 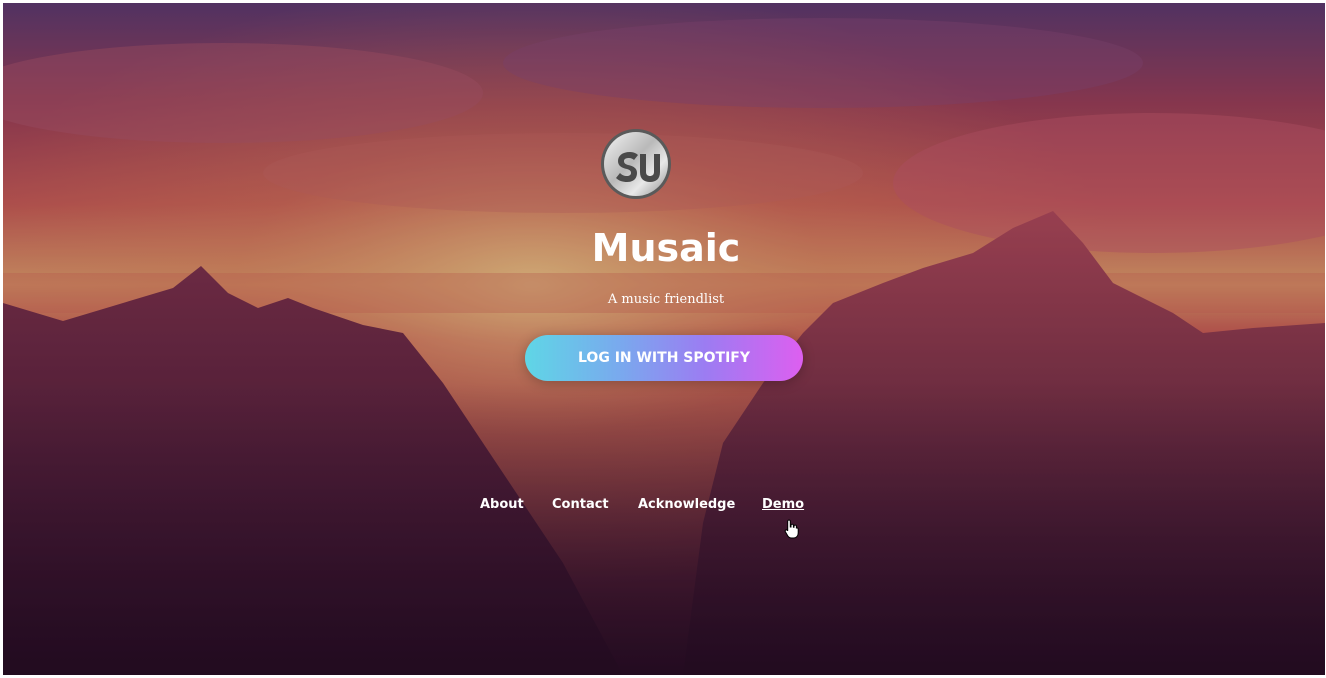 I want to click on login-with-spotify-button: LOG IN WITH SPOTIFY, so click(x=664, y=358).